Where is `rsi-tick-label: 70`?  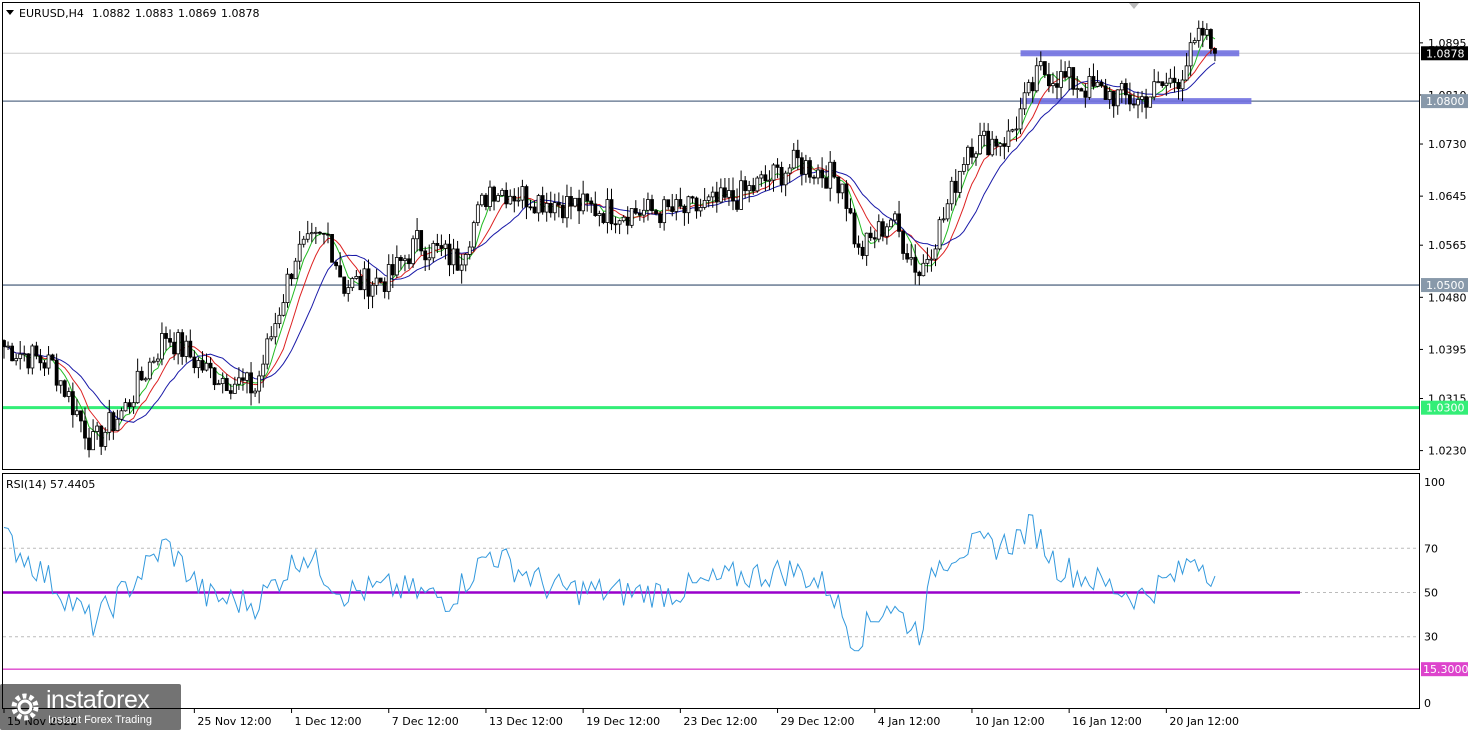
rsi-tick-label: 70 is located at coordinates (1431, 548).